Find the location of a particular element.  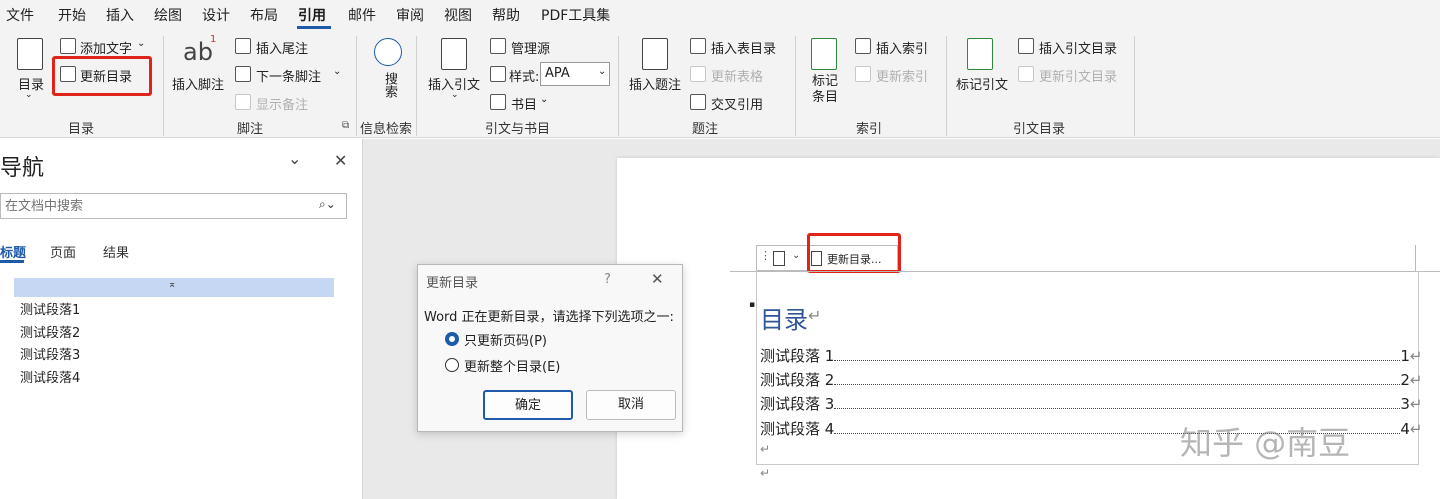

insert-footnote-button: 插入脚注 is located at coordinates (198, 83).